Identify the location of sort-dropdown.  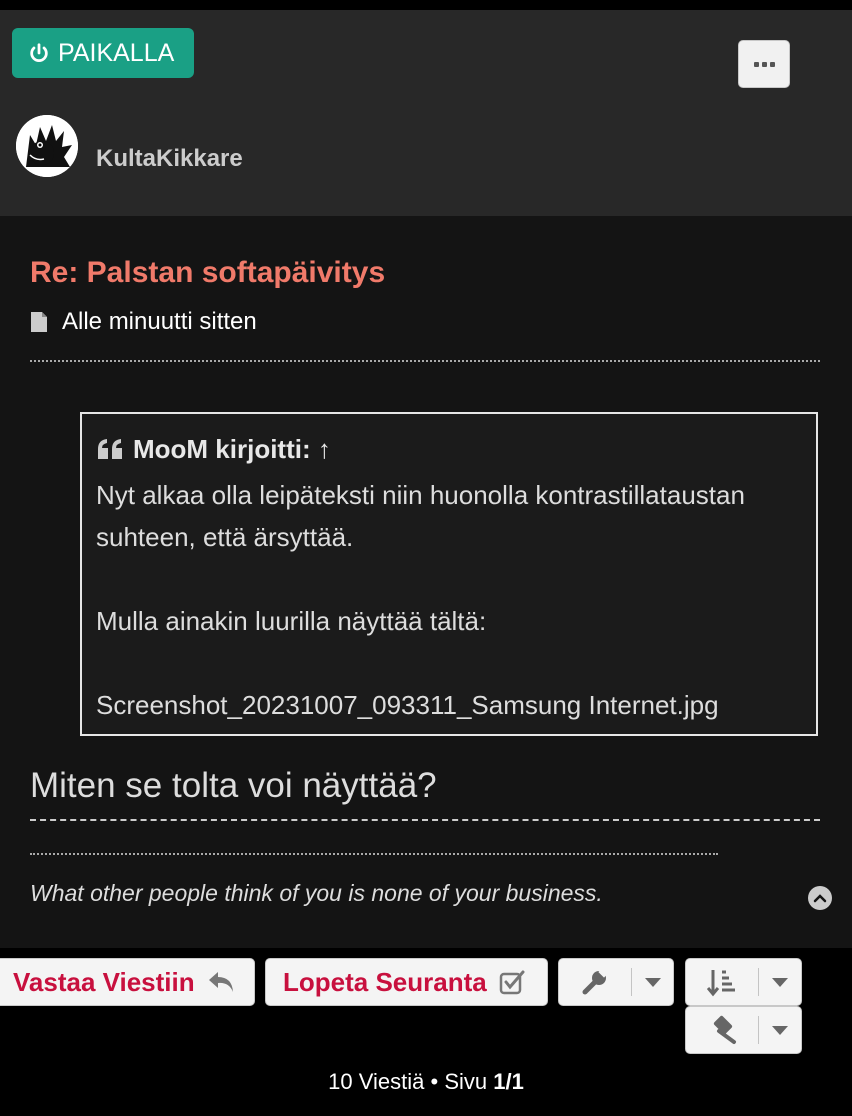
(743, 982).